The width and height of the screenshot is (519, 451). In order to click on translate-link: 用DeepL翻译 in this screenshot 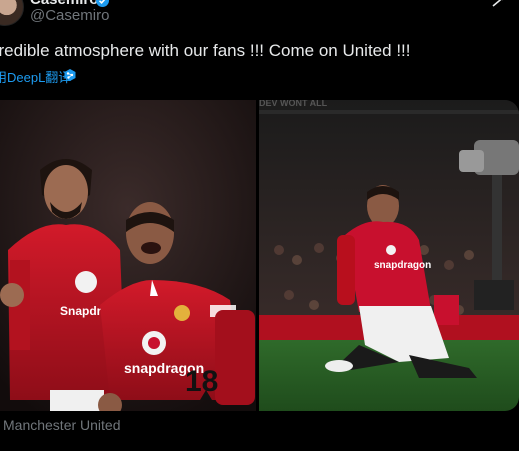, I will do `click(35, 76)`.